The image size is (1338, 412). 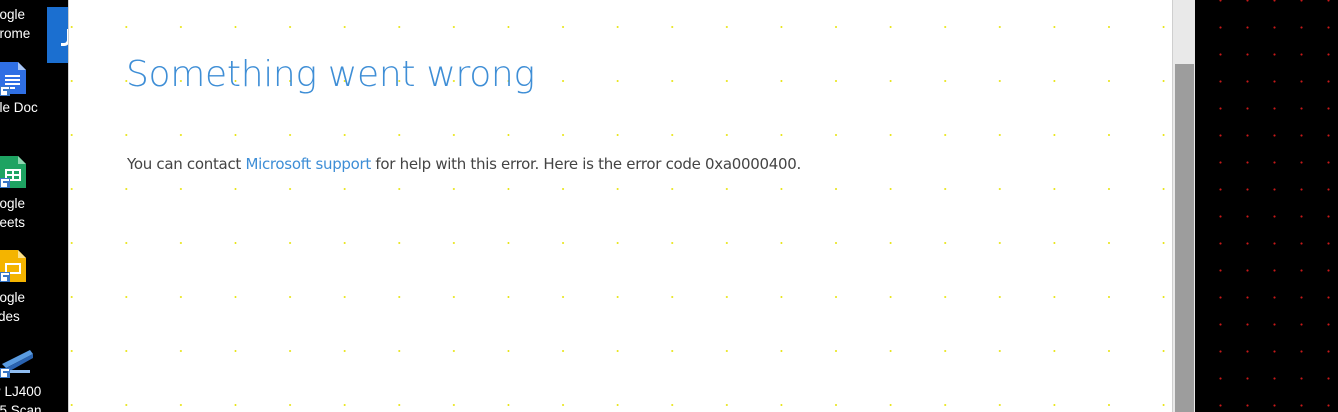 What do you see at coordinates (23, 288) in the screenshot?
I see `desktop-shortcut-google-slides: oogle lides` at bounding box center [23, 288].